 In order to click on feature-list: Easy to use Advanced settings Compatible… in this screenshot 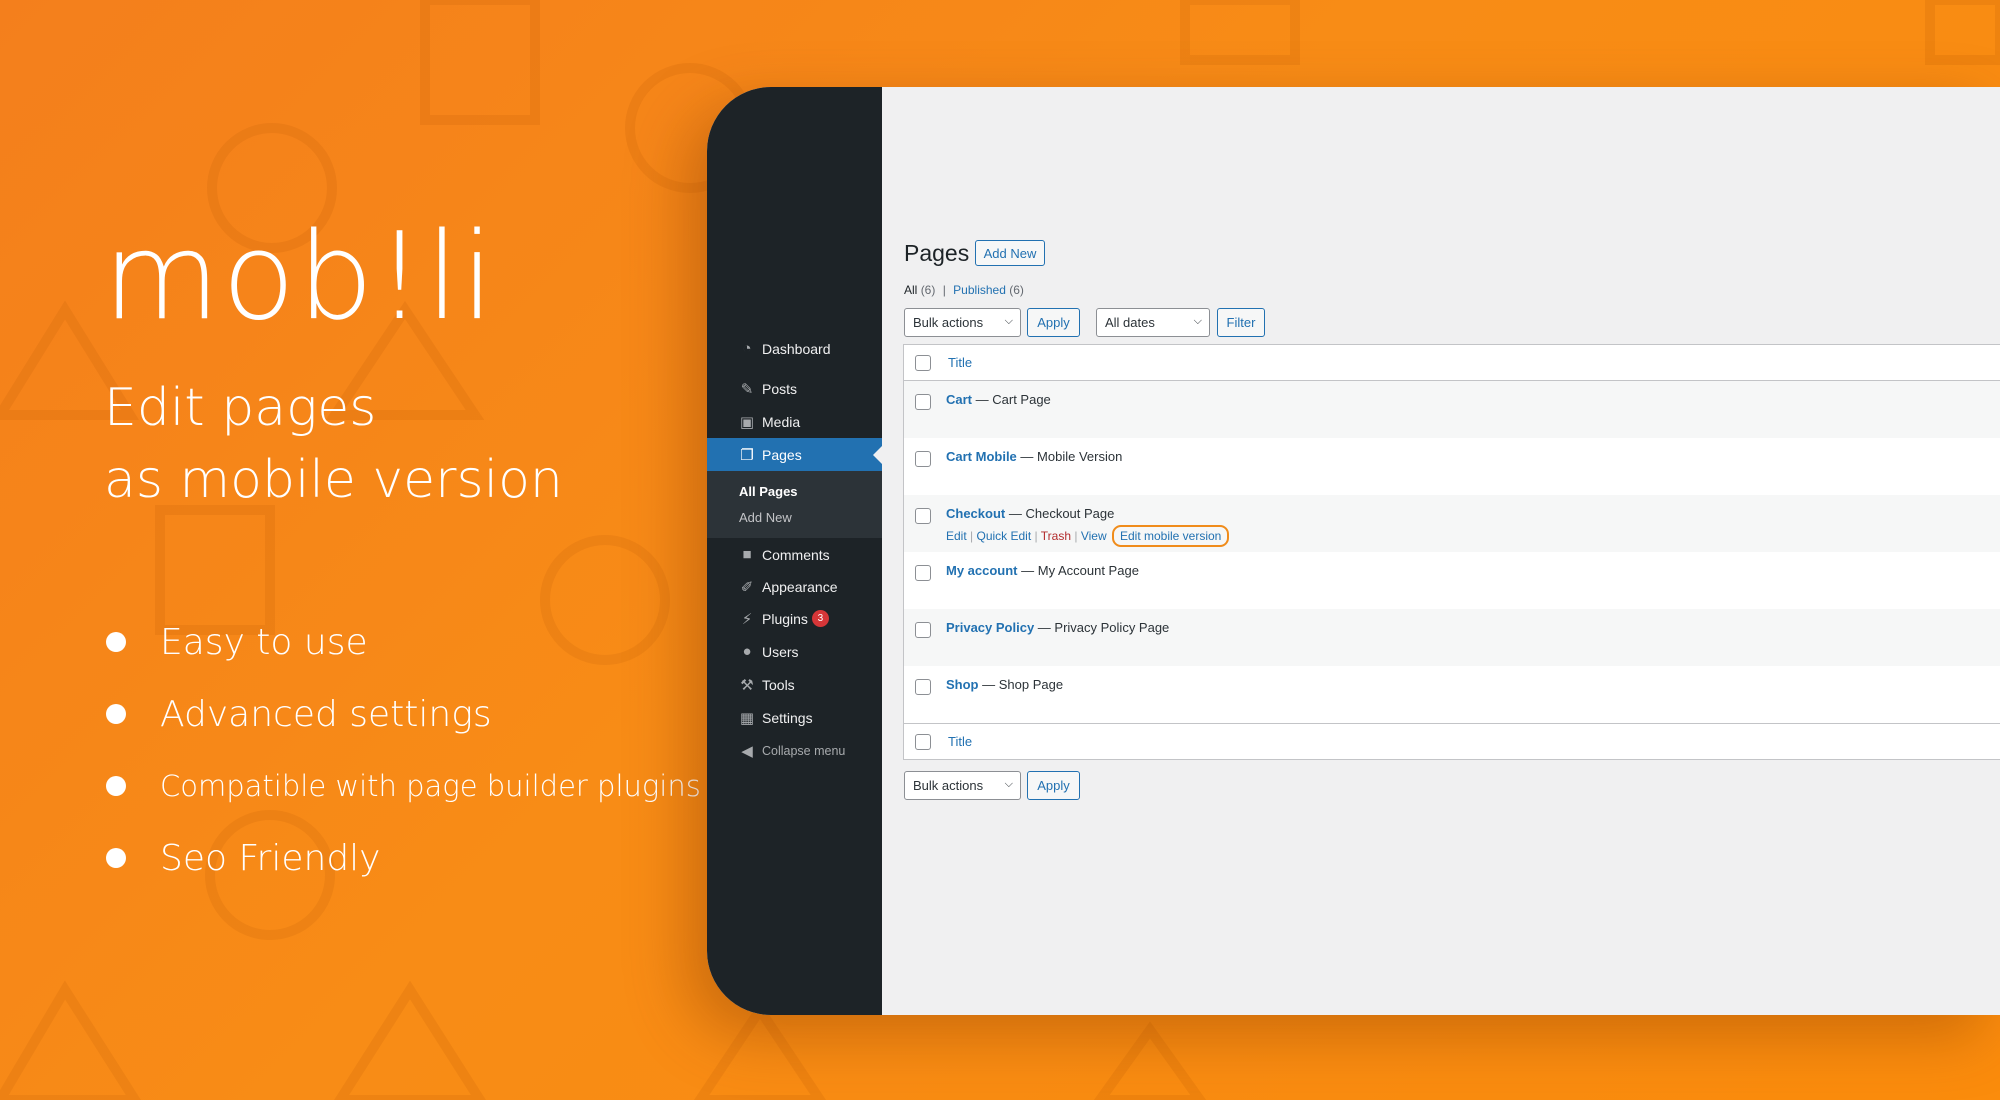, I will do `click(402, 750)`.